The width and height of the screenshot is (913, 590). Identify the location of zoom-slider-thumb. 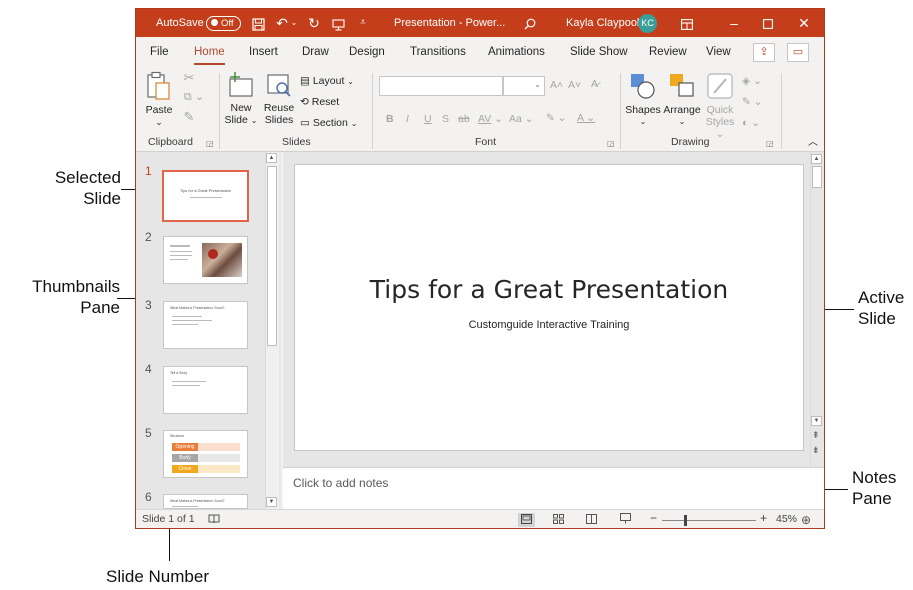
(685, 520).